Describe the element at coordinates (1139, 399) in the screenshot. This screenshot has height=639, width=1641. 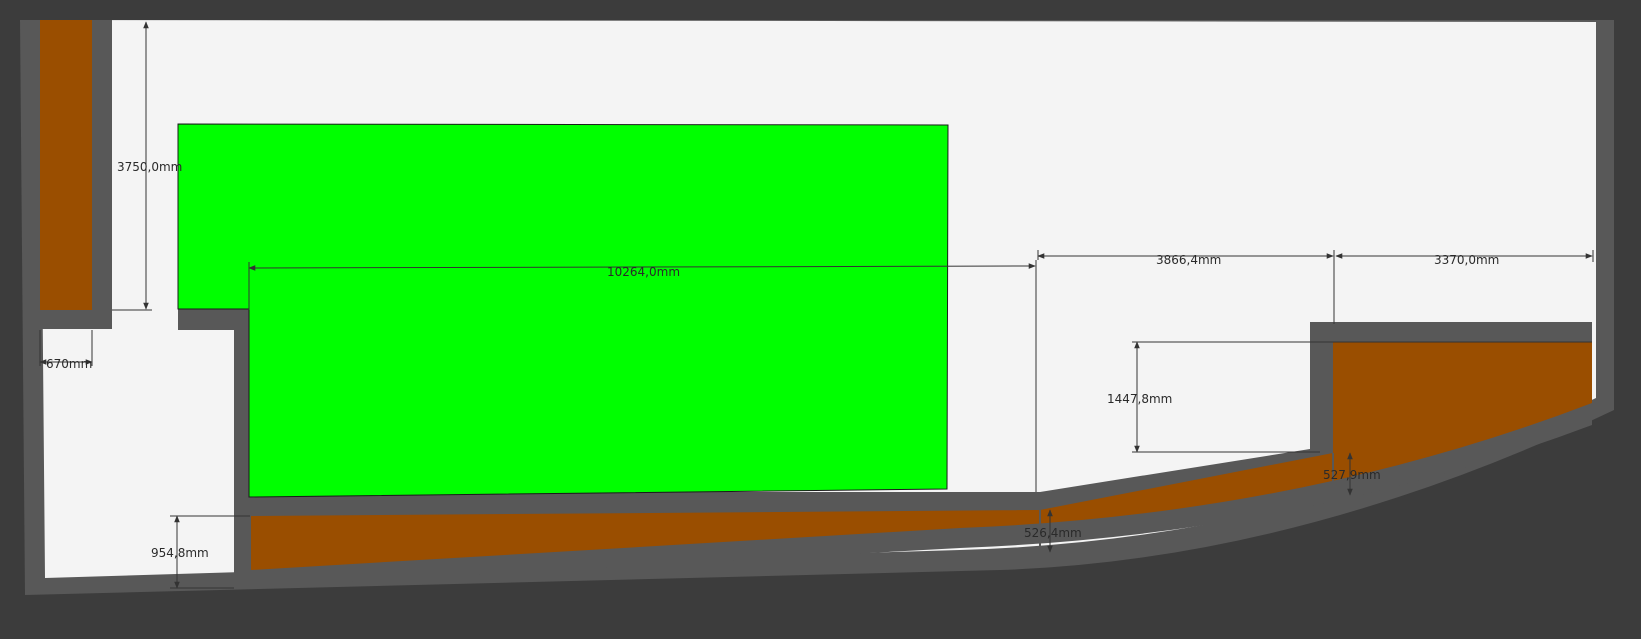
I see `dim-label-1447: 1447,8mm` at that location.